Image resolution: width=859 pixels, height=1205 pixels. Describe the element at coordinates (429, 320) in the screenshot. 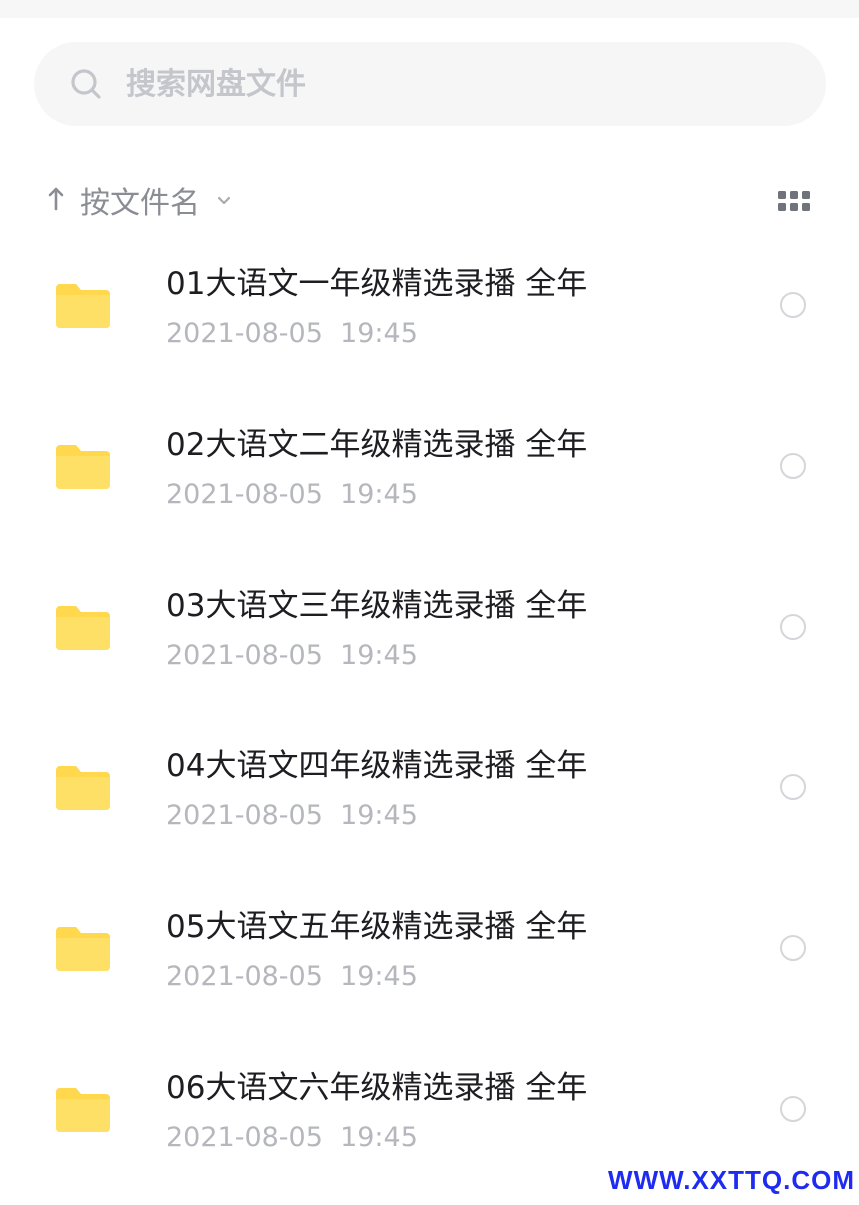

I see `file-row: 01大语文一年级精选录播 全年 2021-08-05 19:45` at that location.